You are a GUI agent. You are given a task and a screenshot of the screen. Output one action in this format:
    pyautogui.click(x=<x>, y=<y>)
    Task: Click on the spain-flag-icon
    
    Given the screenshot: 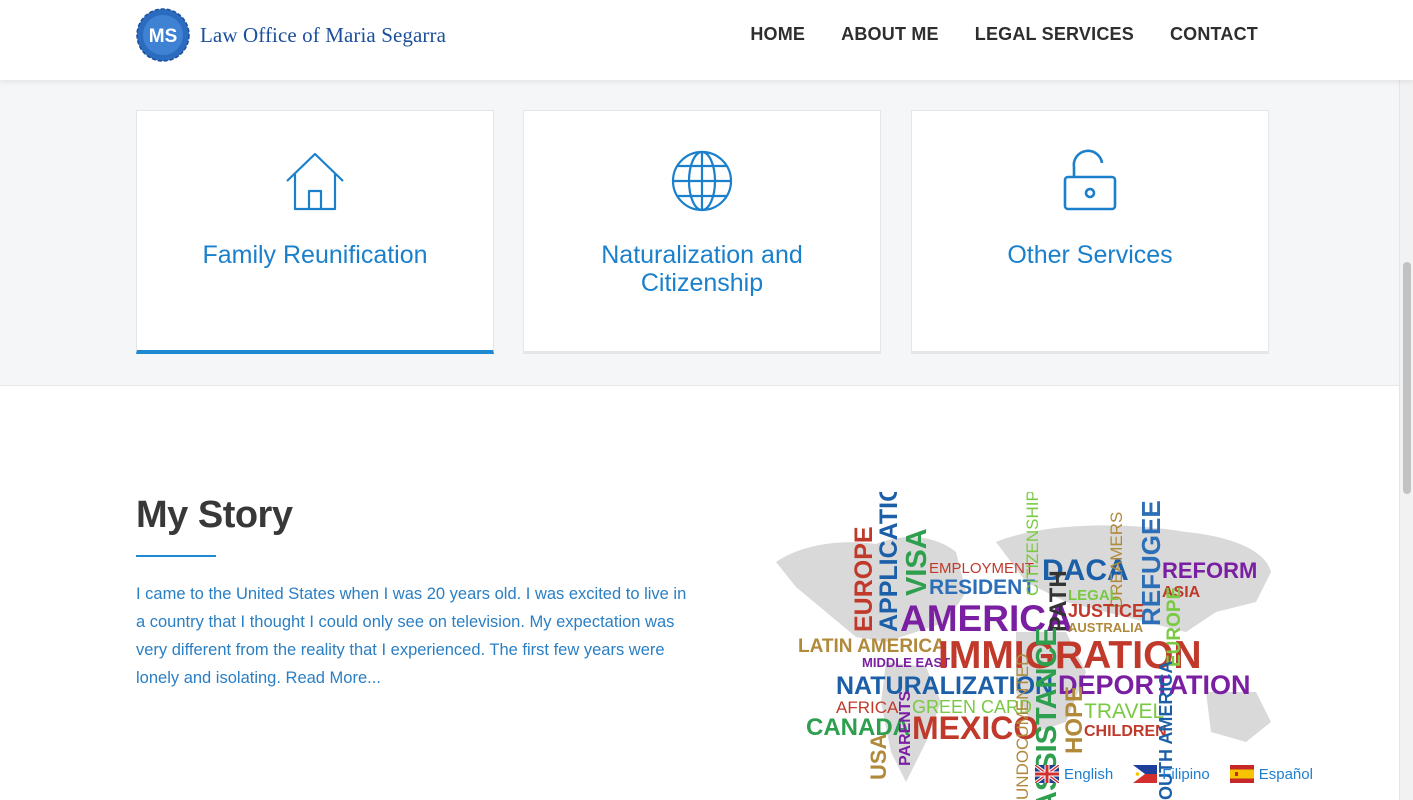 What is the action you would take?
    pyautogui.click(x=1241, y=774)
    